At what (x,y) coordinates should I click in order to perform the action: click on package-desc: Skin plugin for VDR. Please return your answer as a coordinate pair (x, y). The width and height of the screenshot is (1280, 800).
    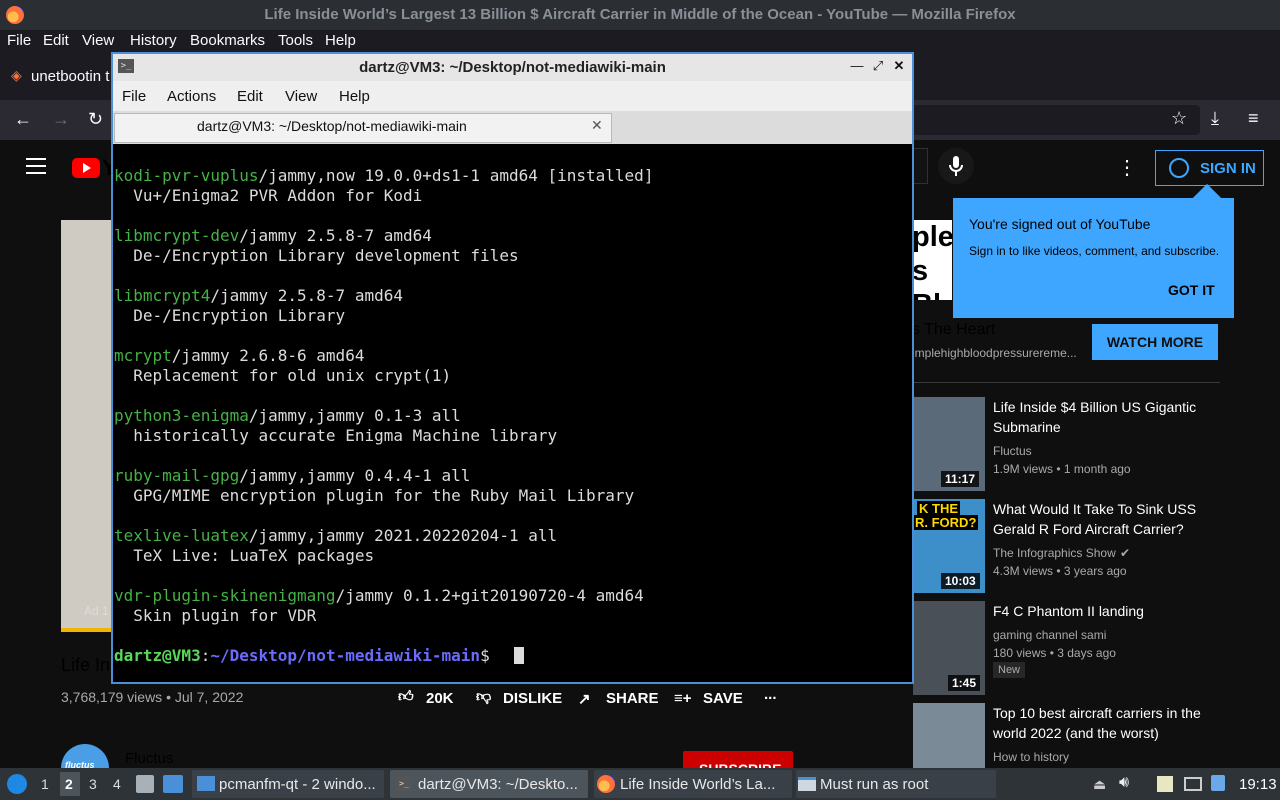
    Looking at the image, I should click on (215, 615).